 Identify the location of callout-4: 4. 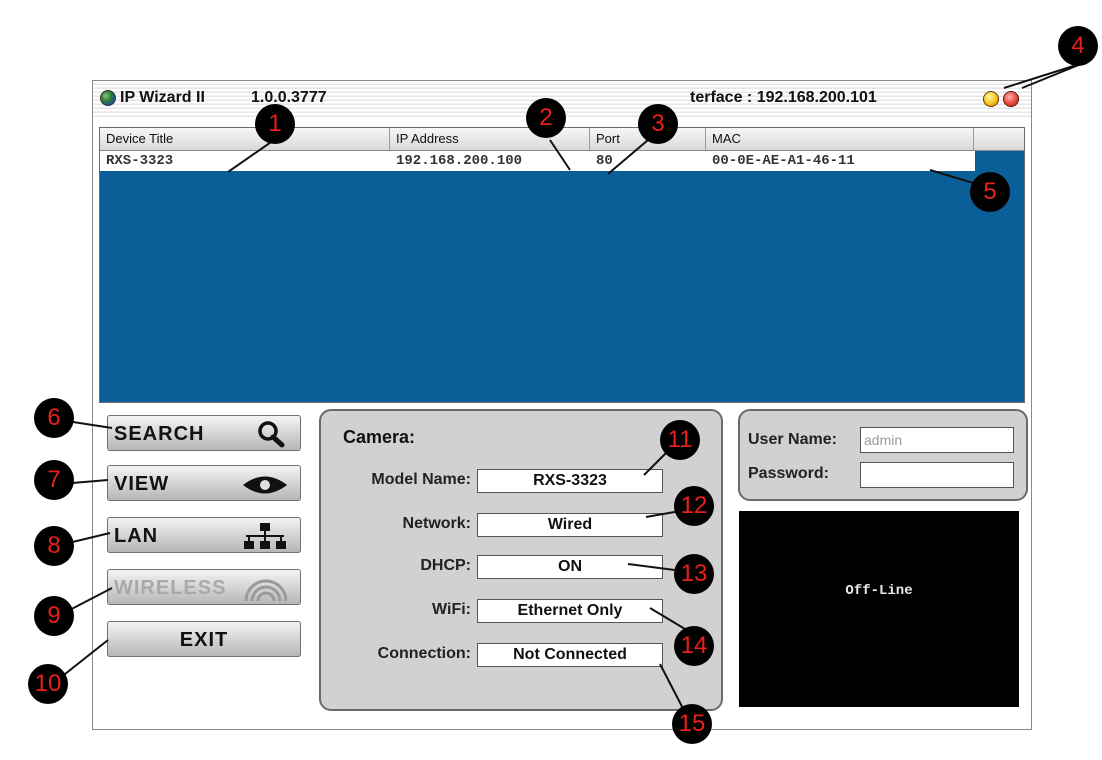
(1078, 46).